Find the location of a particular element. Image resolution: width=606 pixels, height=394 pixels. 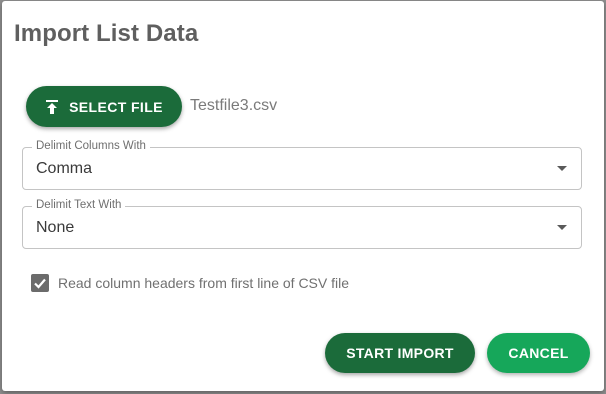

delimit-text-value: None is located at coordinates (55, 227).